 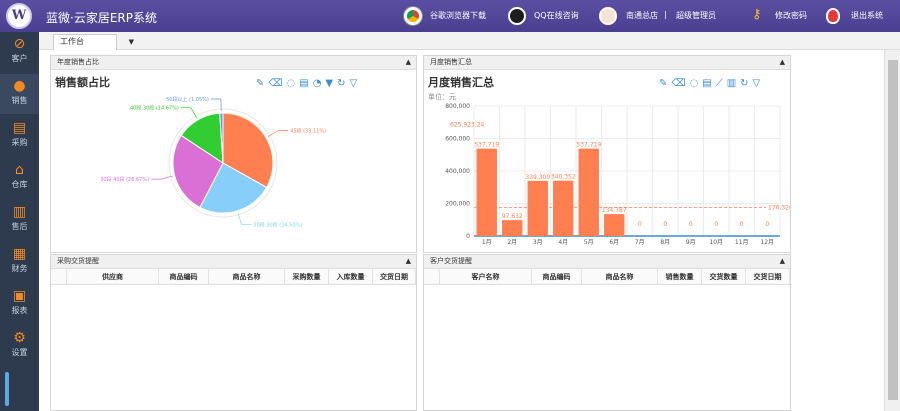 What do you see at coordinates (614, 242) in the screenshot?
I see `x-tick-label: 6月` at bounding box center [614, 242].